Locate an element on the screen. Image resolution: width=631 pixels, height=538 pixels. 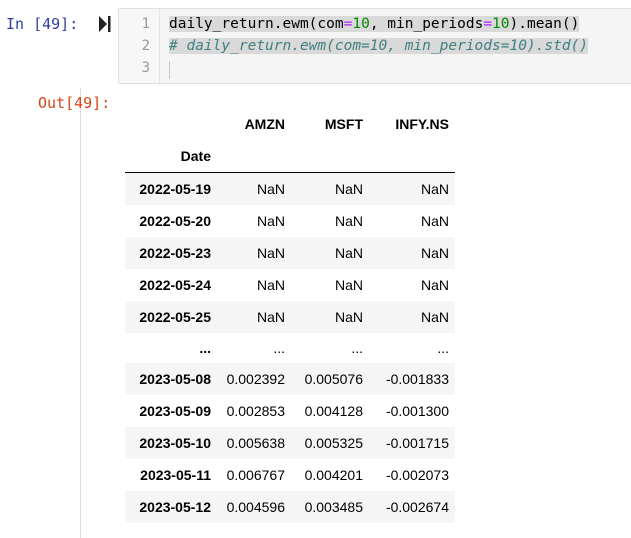
row-index-date: 2023-05-10 is located at coordinates (175, 443).